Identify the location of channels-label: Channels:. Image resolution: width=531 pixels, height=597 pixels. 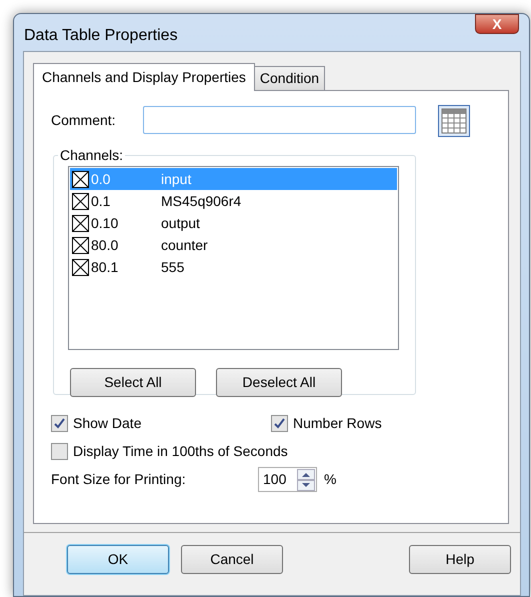
(91, 155).